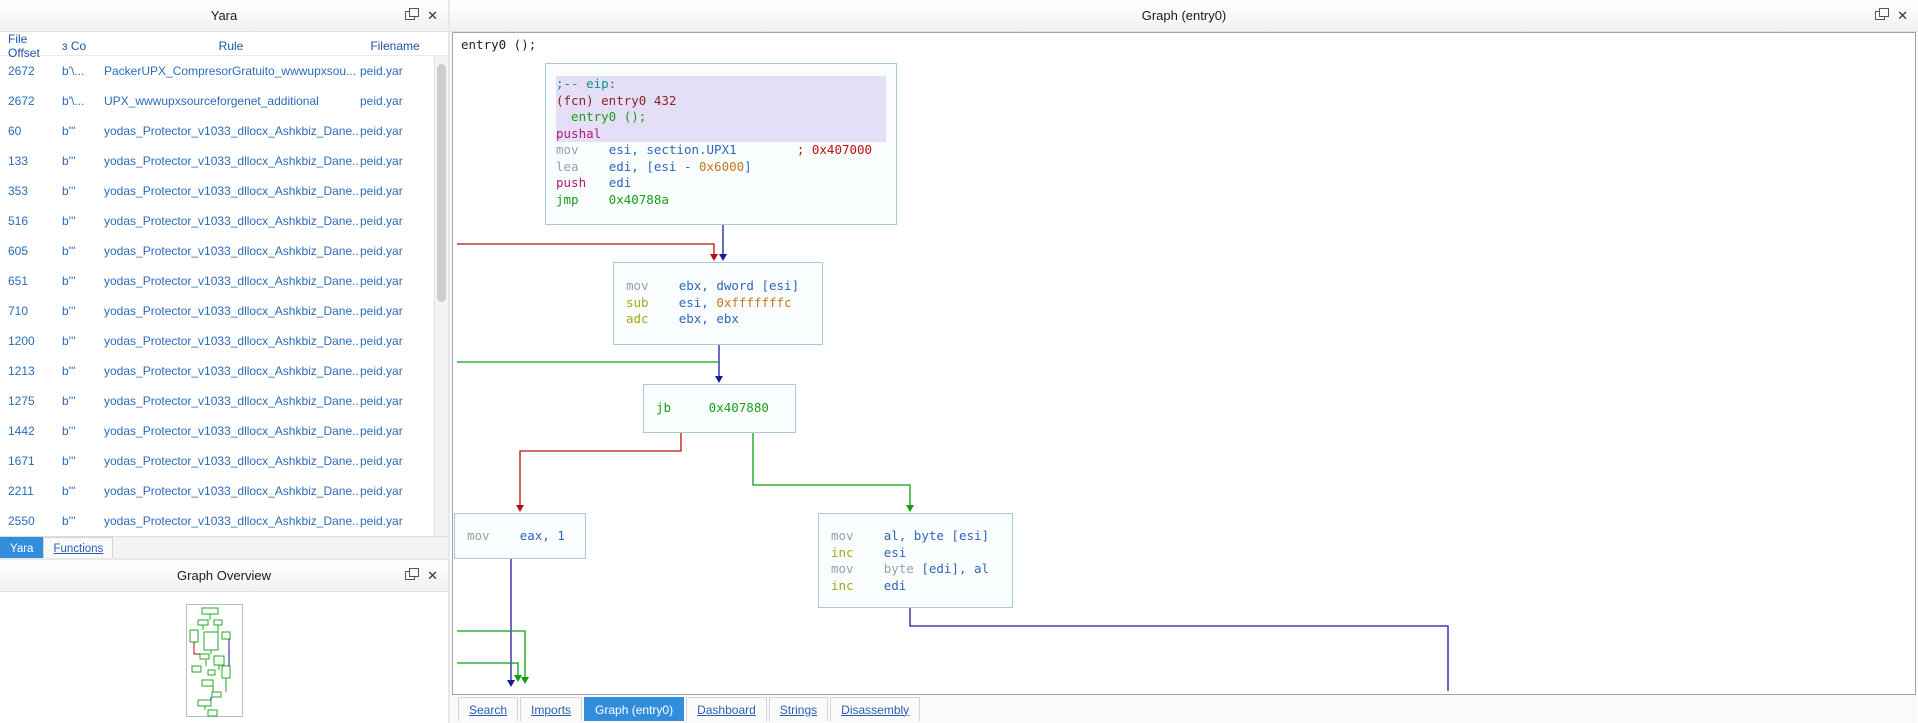 The width and height of the screenshot is (1918, 723). What do you see at coordinates (21, 461) in the screenshot?
I see `cell-offset: 1671` at bounding box center [21, 461].